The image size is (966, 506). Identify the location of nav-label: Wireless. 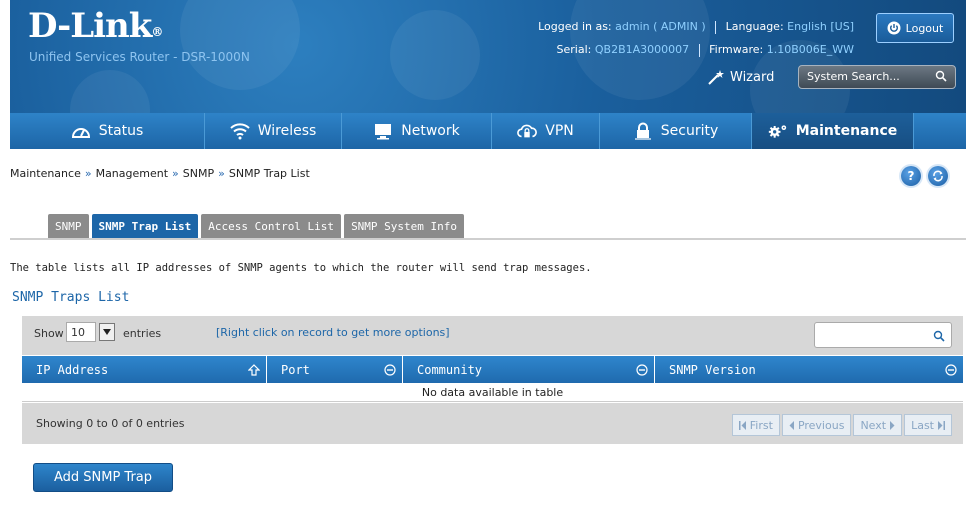
(287, 131).